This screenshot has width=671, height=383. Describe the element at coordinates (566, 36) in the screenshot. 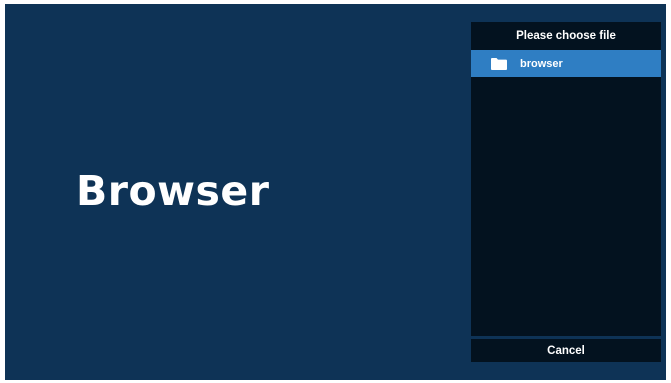

I see `file-chooser-header: Please choose file` at that location.